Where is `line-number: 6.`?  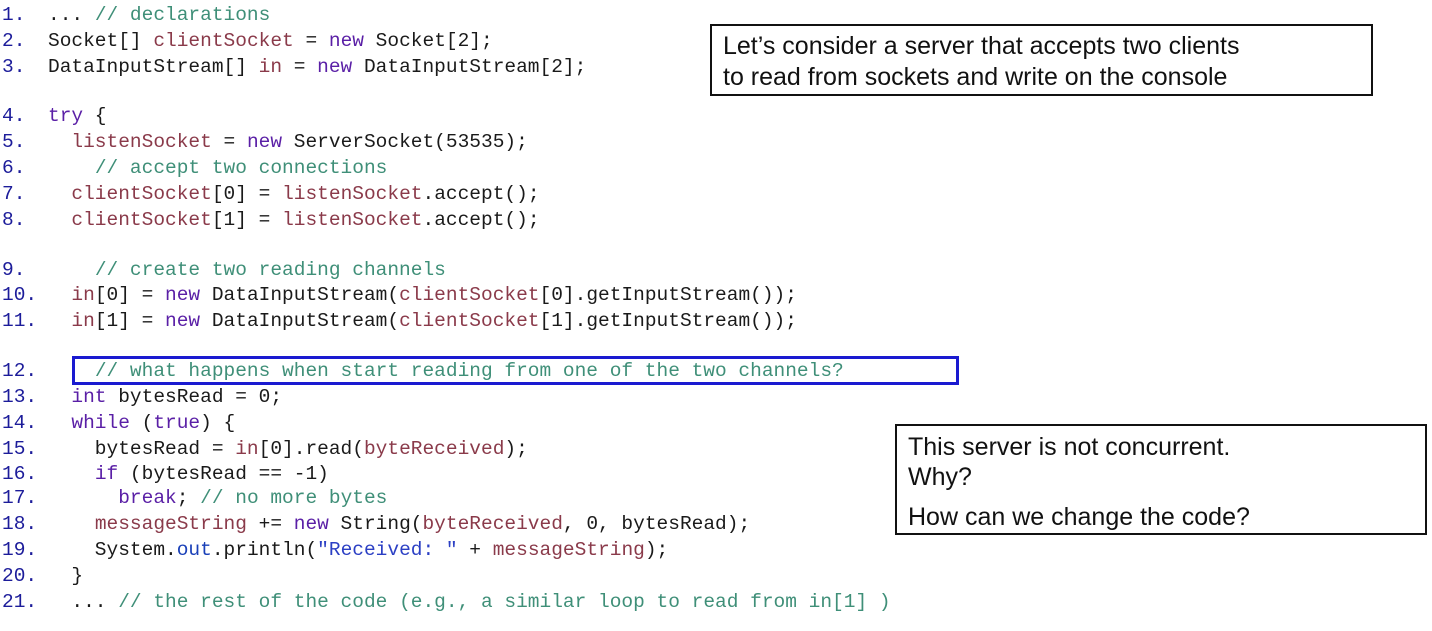
line-number: 6. is located at coordinates (14, 168).